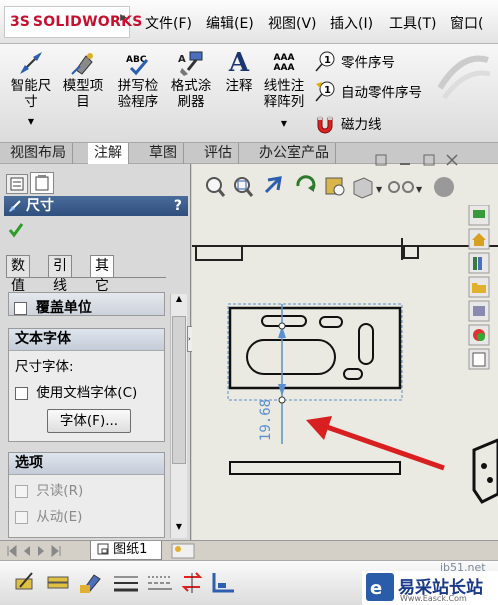 The width and height of the screenshot is (498, 605). Describe the element at coordinates (325, 125) in the screenshot. I see `magnetic-line-icon` at that location.